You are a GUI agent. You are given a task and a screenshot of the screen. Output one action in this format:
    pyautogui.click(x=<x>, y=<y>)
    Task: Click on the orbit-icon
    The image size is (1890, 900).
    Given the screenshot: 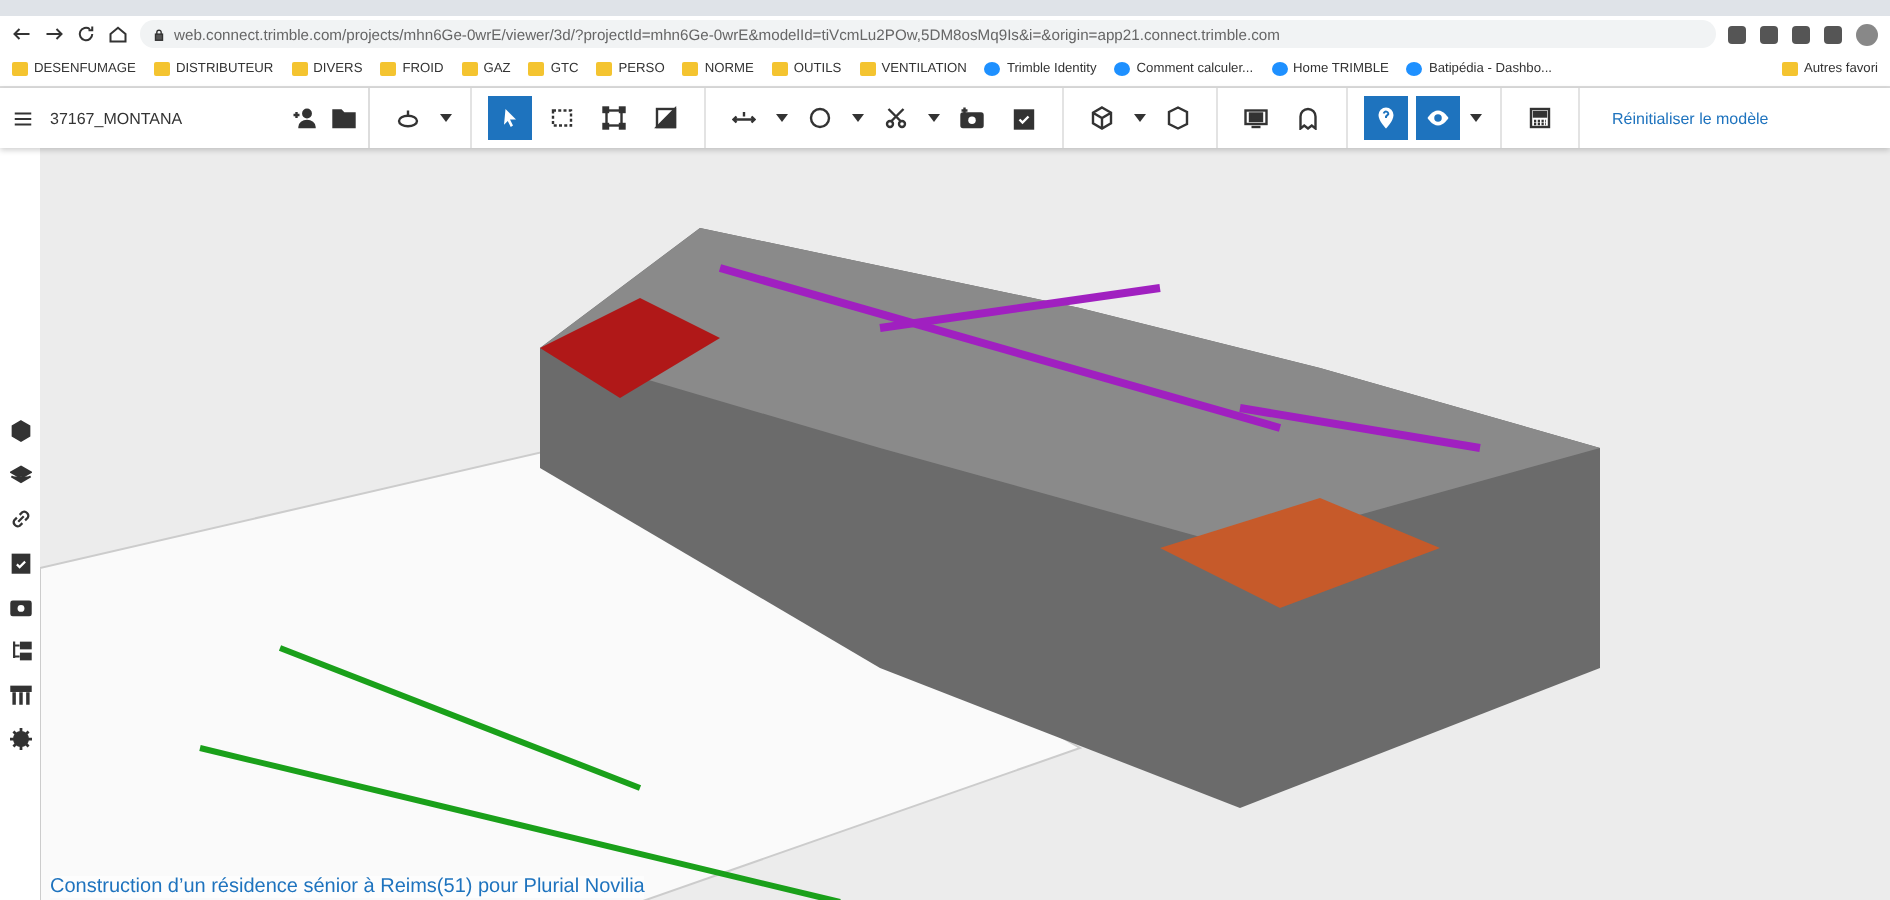 What is the action you would take?
    pyautogui.click(x=408, y=118)
    